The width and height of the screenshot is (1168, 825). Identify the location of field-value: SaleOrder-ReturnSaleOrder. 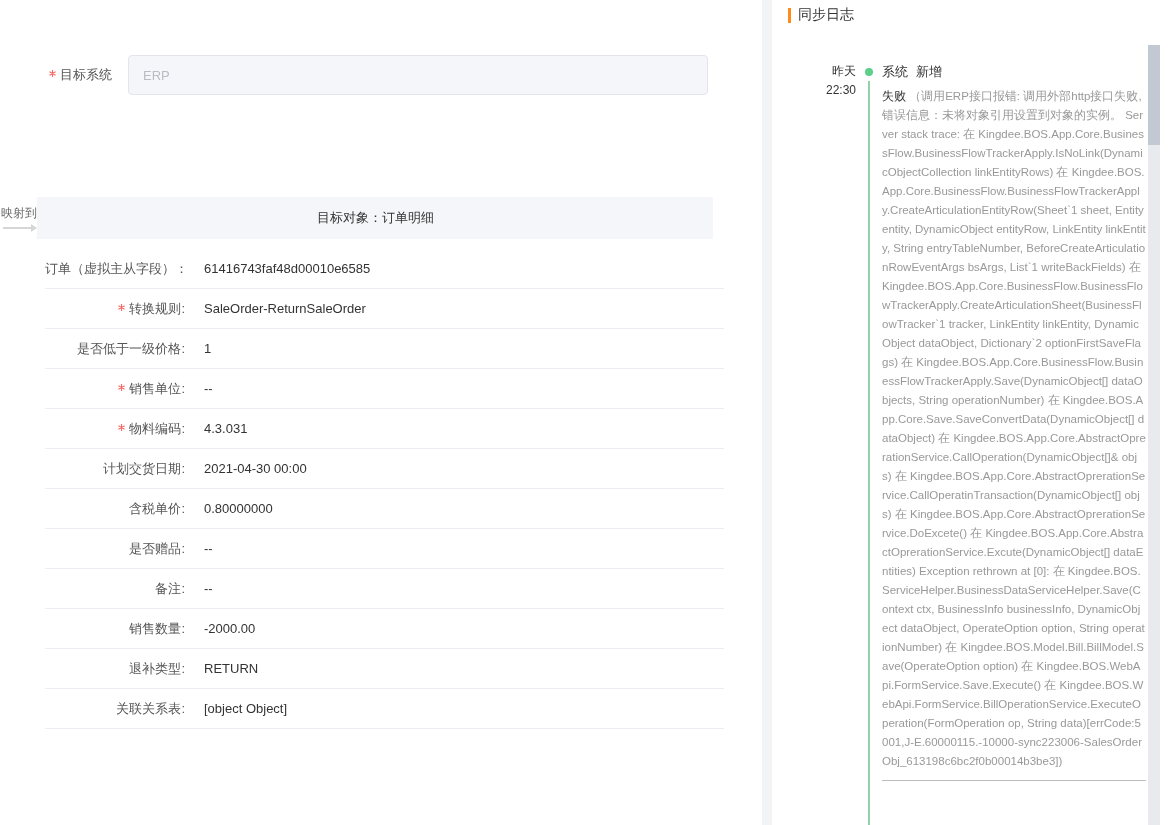
(285, 308).